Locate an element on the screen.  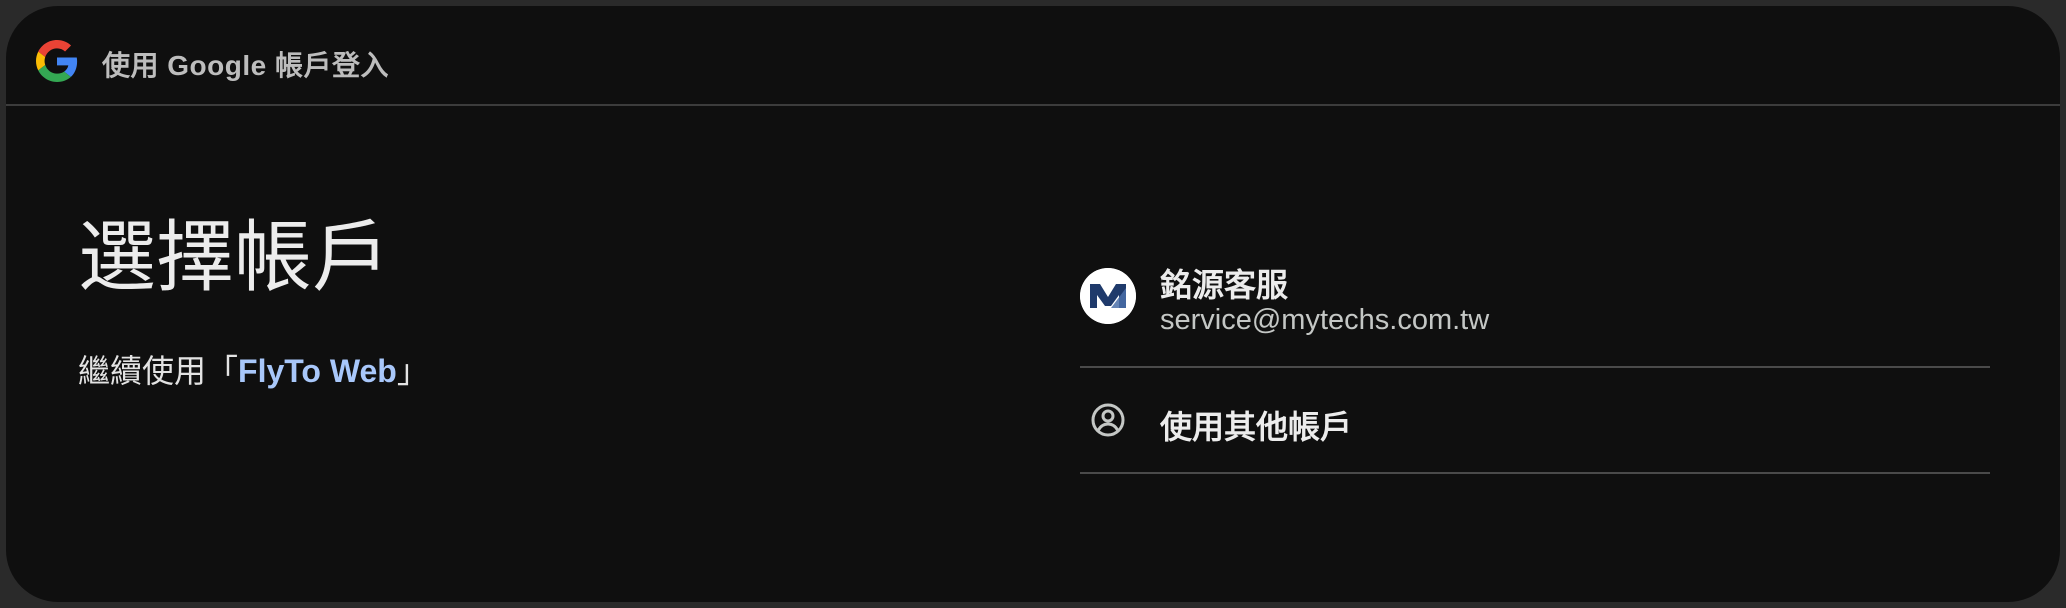
account-email: service@mytechs.com.tw is located at coordinates (1325, 320).